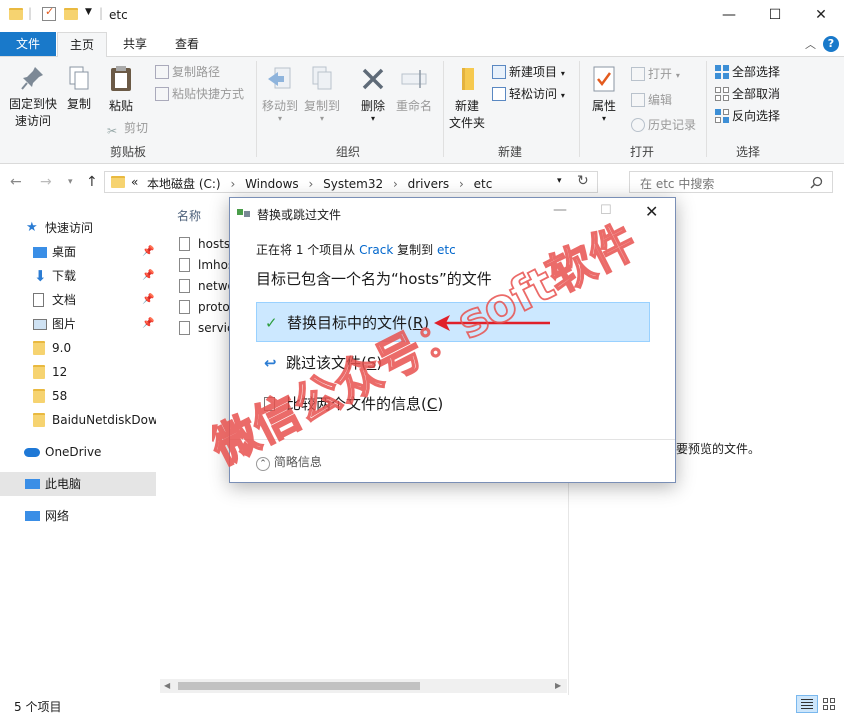  Describe the element at coordinates (604, 94) in the screenshot. I see `properties-button: 属性 ▾` at that location.